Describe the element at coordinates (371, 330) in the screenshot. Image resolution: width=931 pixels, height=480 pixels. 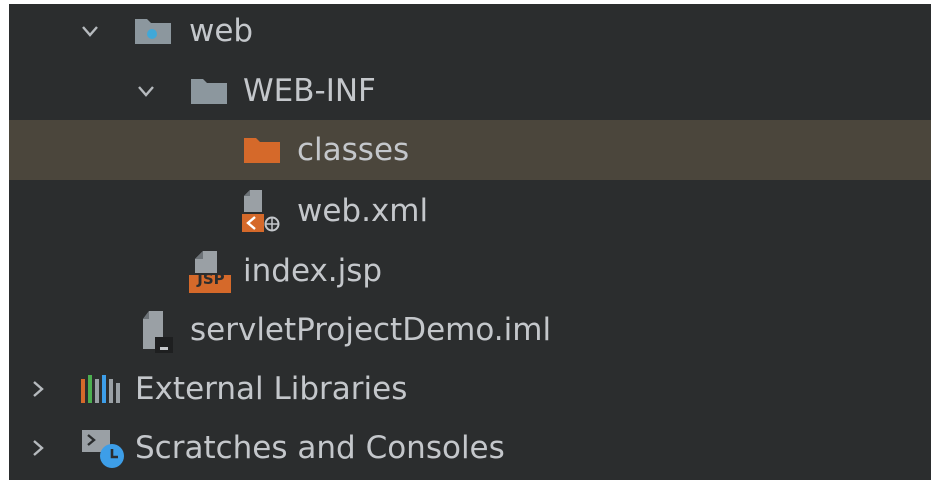
I see `tree-item-label: servletProjectDemo.iml` at that location.